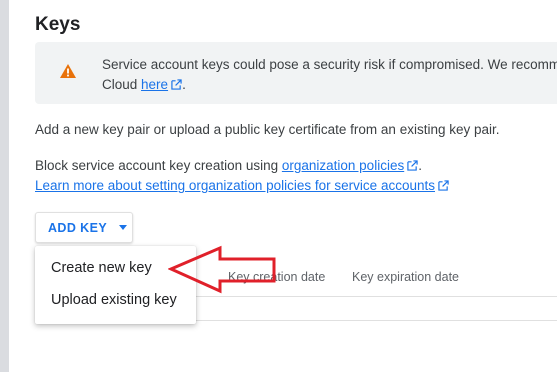  Describe the element at coordinates (420, 165) in the screenshot. I see `block-suffix: .` at that location.